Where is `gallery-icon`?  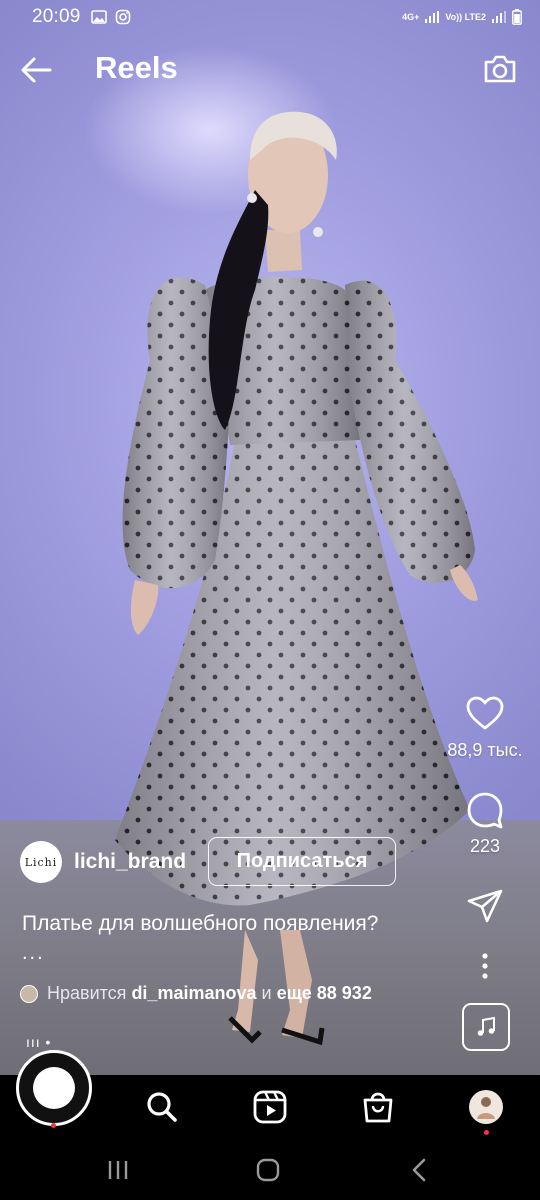 gallery-icon is located at coordinates (98, 17).